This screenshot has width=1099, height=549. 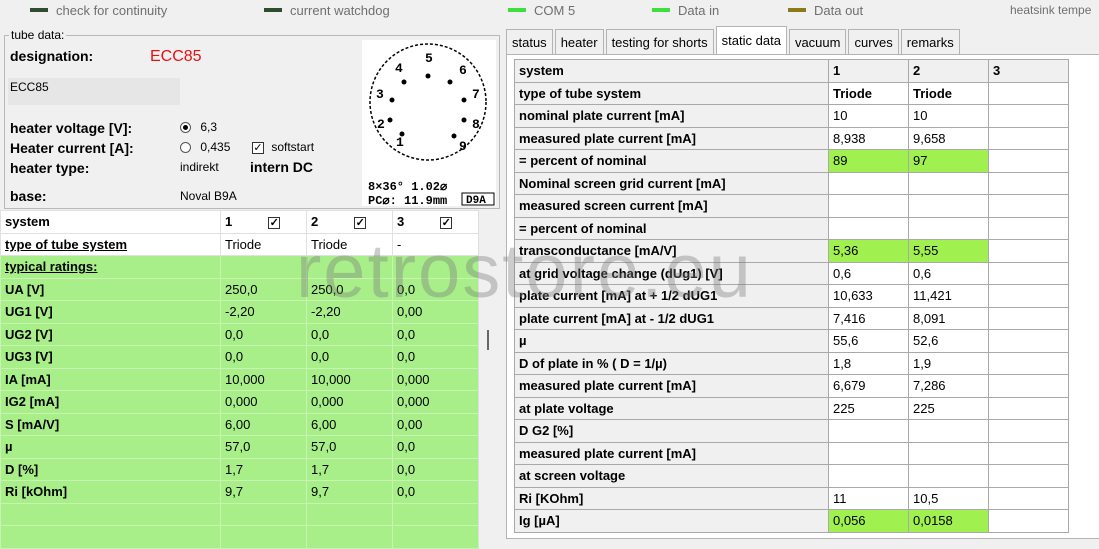 What do you see at coordinates (791, 183) in the screenshot?
I see `table-row: Nominal screen grid current [mA]` at bounding box center [791, 183].